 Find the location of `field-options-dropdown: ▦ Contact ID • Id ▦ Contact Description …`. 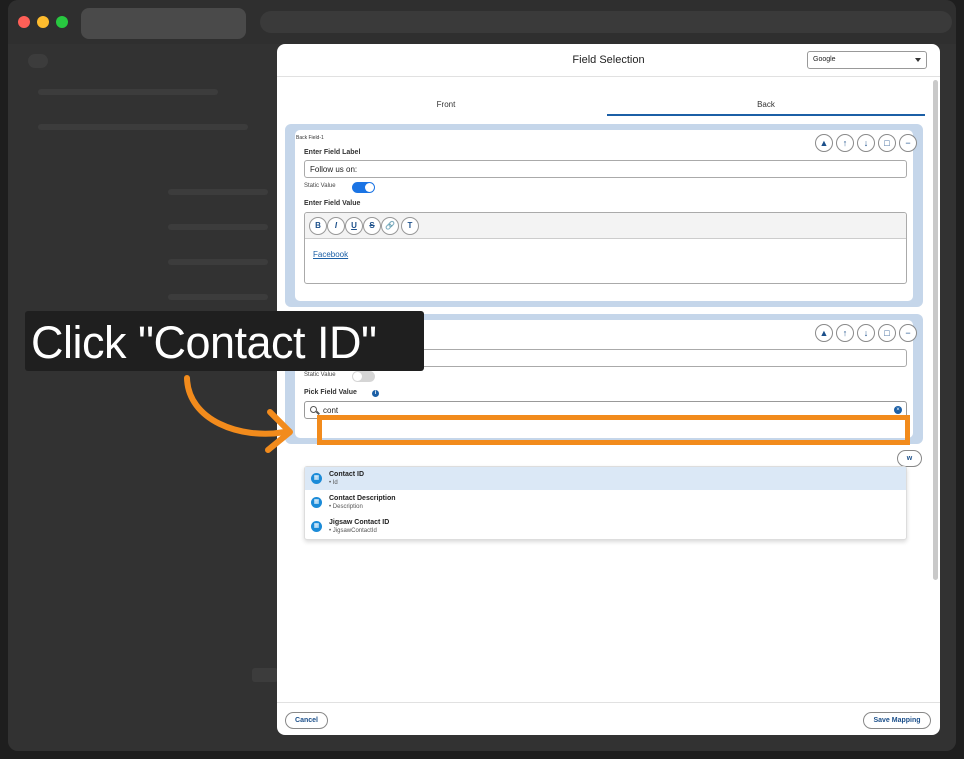

field-options-dropdown: ▦ Contact ID • Id ▦ Contact Description … is located at coordinates (605, 503).